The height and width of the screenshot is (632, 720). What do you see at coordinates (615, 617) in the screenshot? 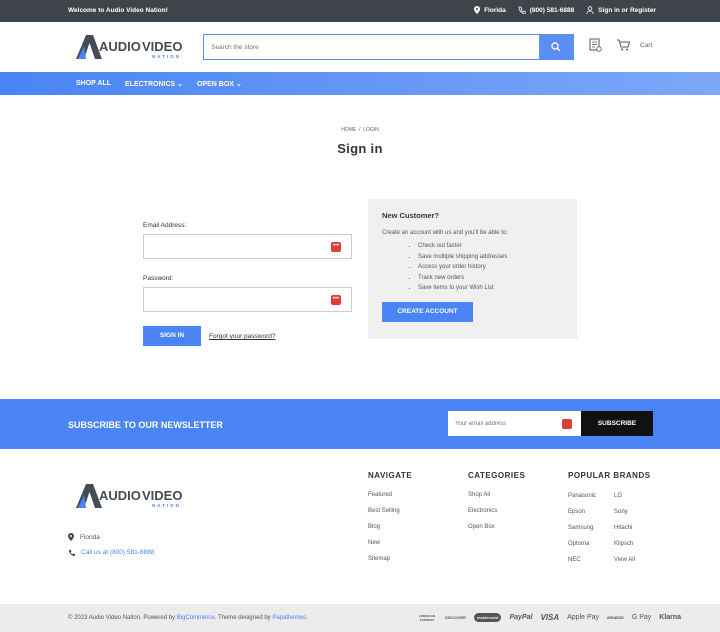
I see `amazon-pay-icon: amazon` at bounding box center [615, 617].